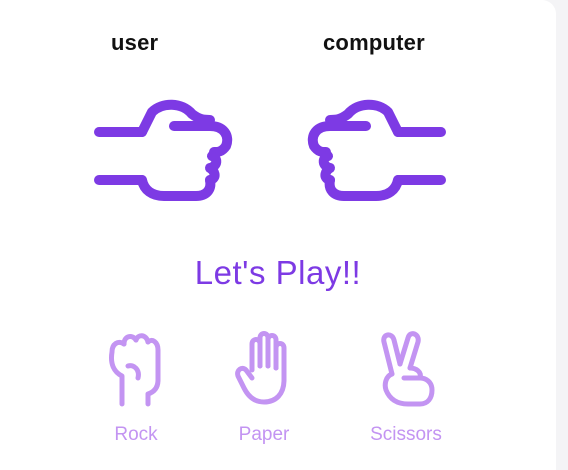 This screenshot has width=568, height=470. What do you see at coordinates (163, 150) in the screenshot?
I see `user-fist-icon` at bounding box center [163, 150].